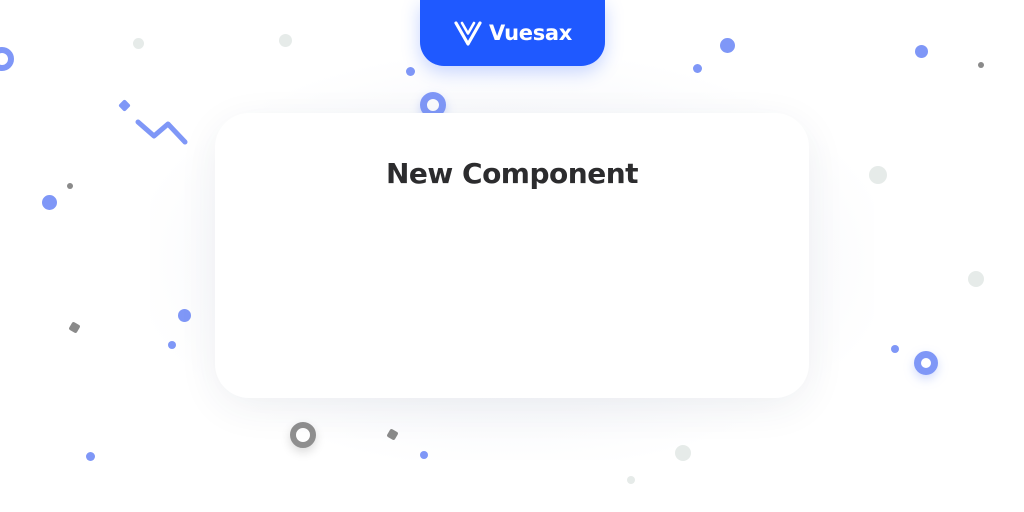 This screenshot has height=512, width=1024. What do you see at coordinates (74, 327) in the screenshot?
I see `diamond-gray` at bounding box center [74, 327].